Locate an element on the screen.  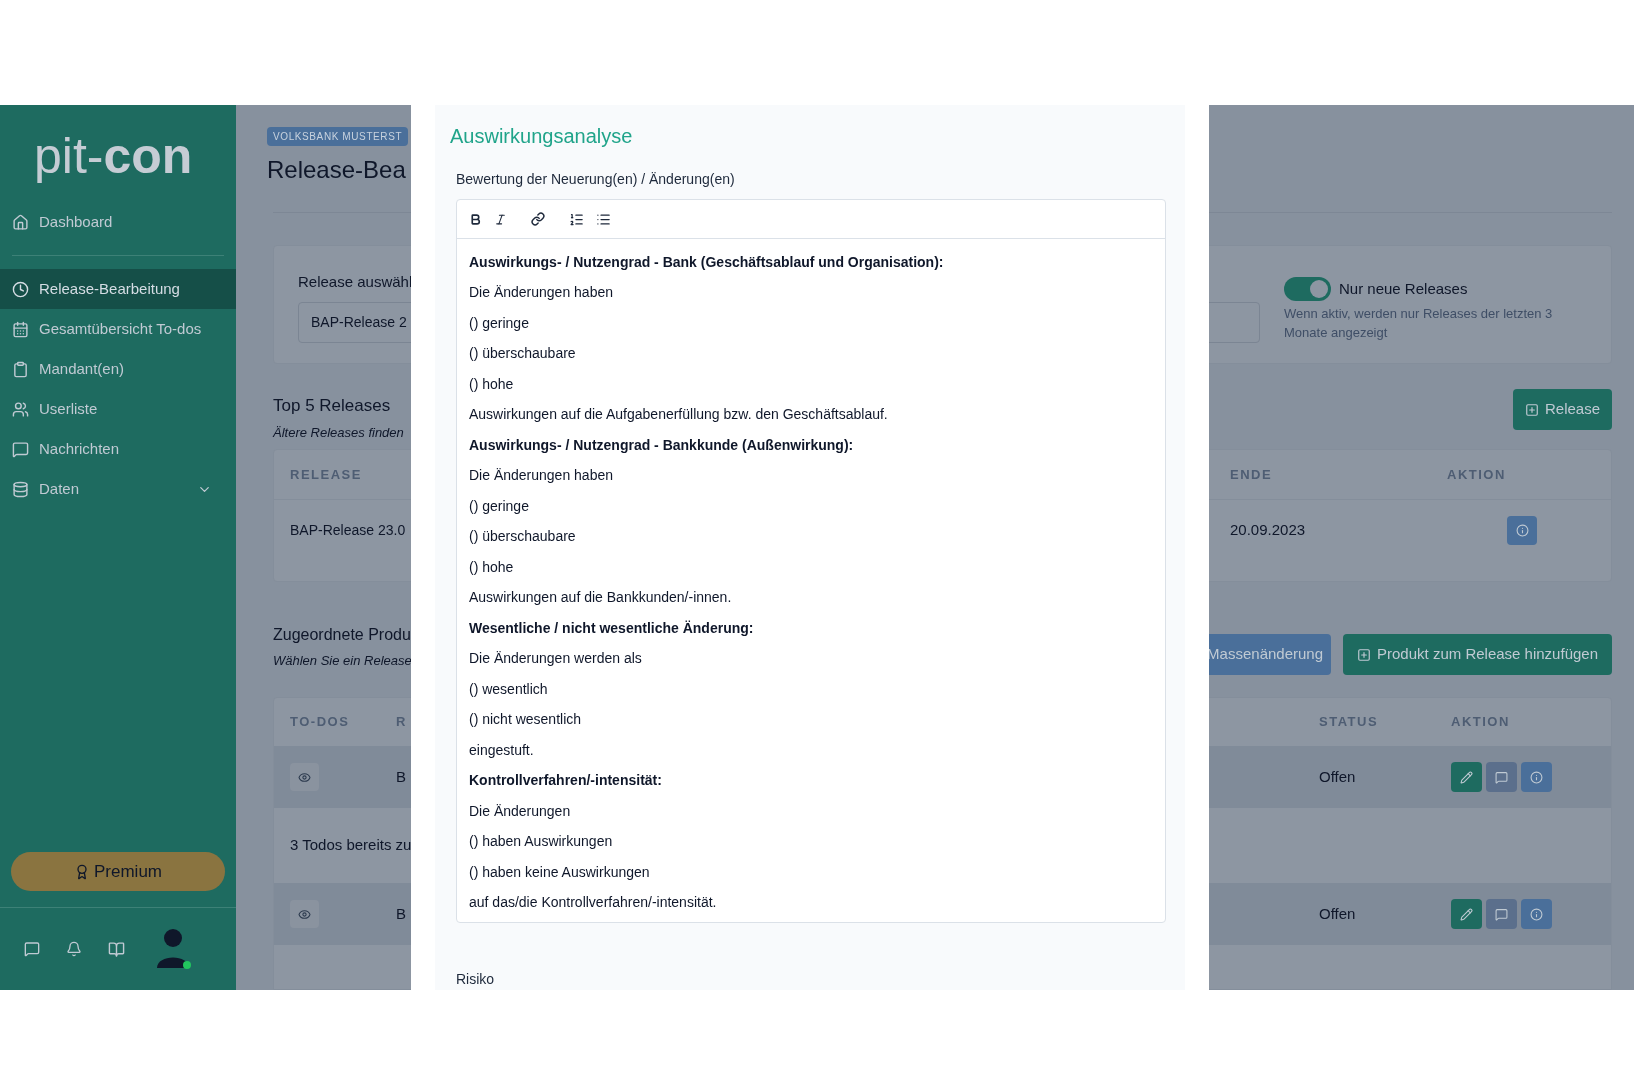
nav-item: Userliste is located at coordinates (118, 409).